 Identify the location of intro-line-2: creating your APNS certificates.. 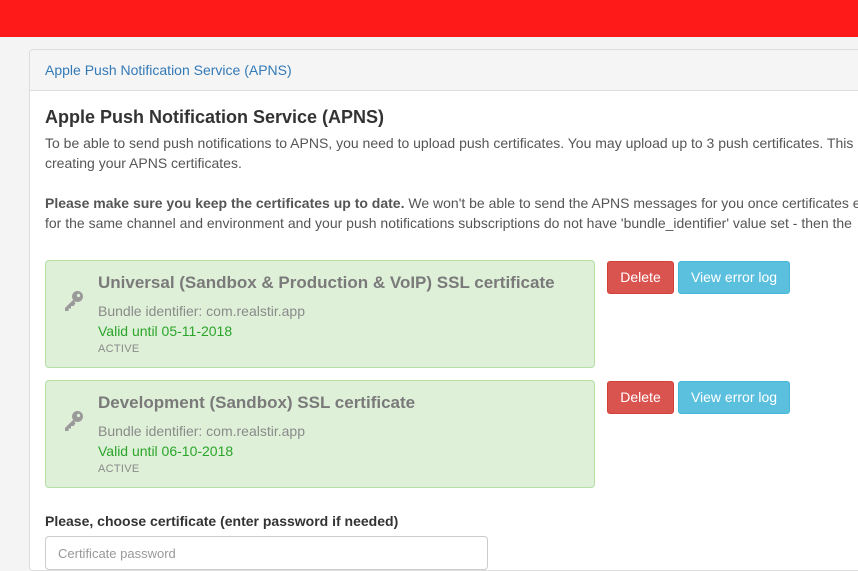
(143, 163).